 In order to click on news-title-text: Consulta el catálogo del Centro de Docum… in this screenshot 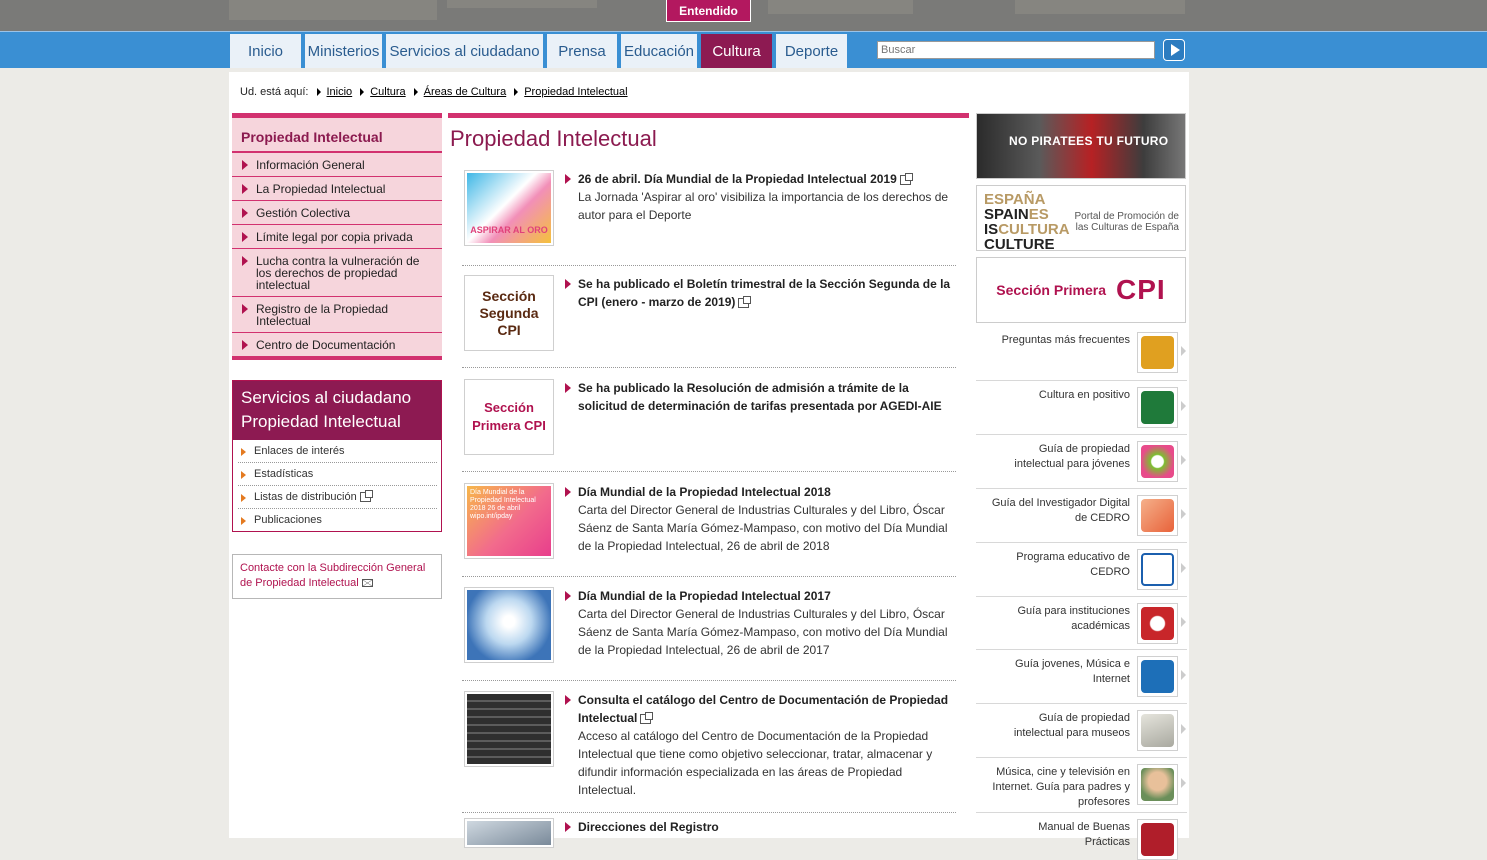, I will do `click(763, 709)`.